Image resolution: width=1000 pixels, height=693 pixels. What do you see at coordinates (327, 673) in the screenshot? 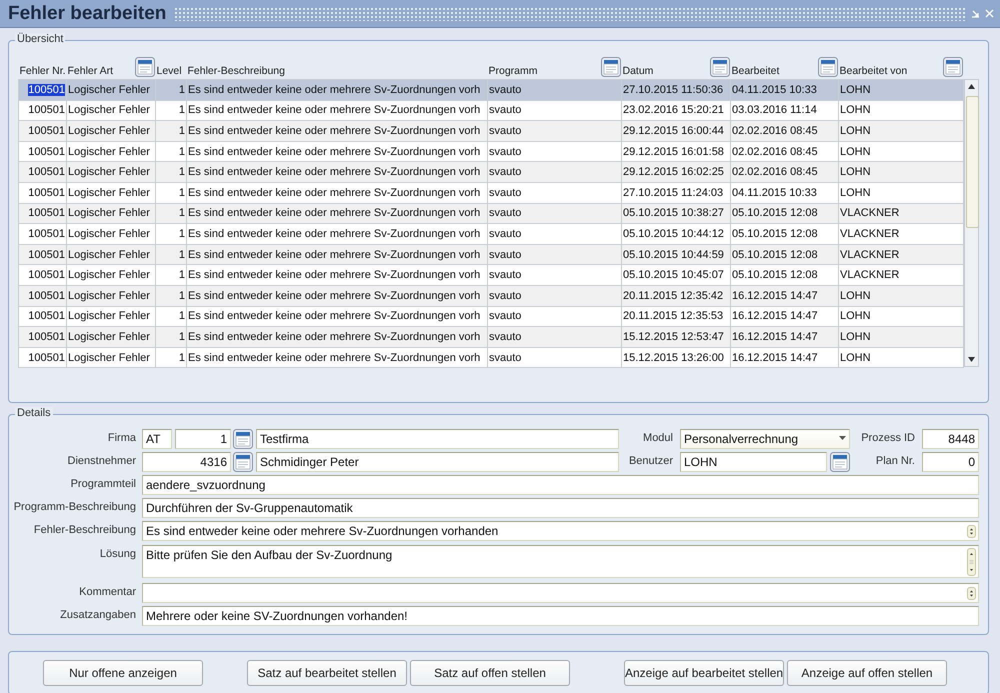
I see `action-button: Satz auf bearbeitet stellen` at bounding box center [327, 673].